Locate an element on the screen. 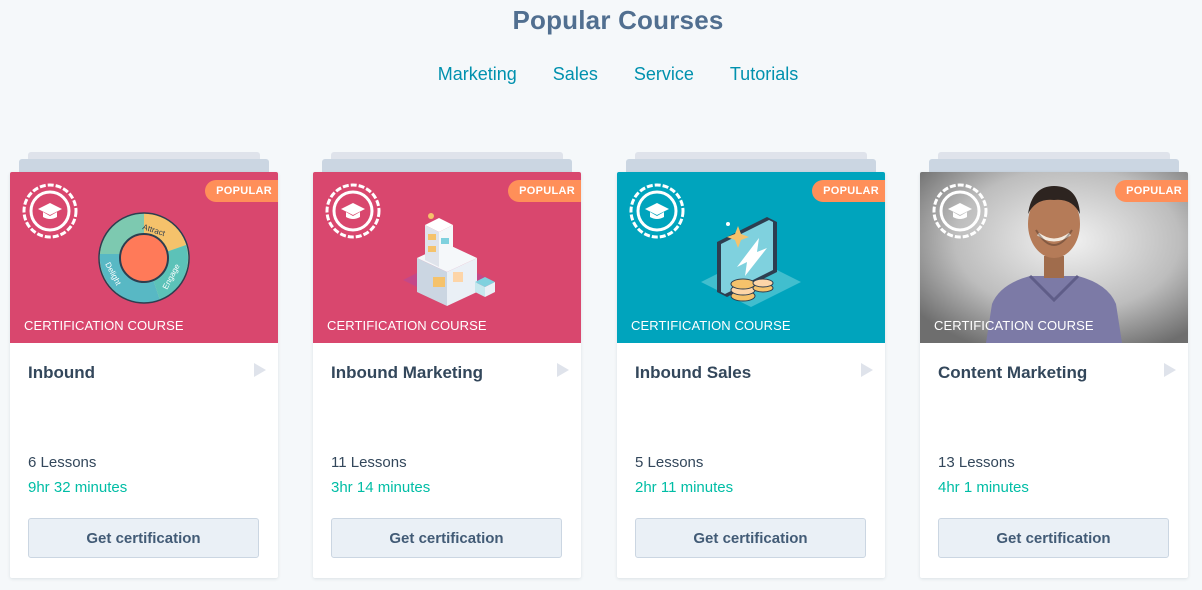 The image size is (1202, 590). course-title: Content Marketing is located at coordinates (1012, 373).